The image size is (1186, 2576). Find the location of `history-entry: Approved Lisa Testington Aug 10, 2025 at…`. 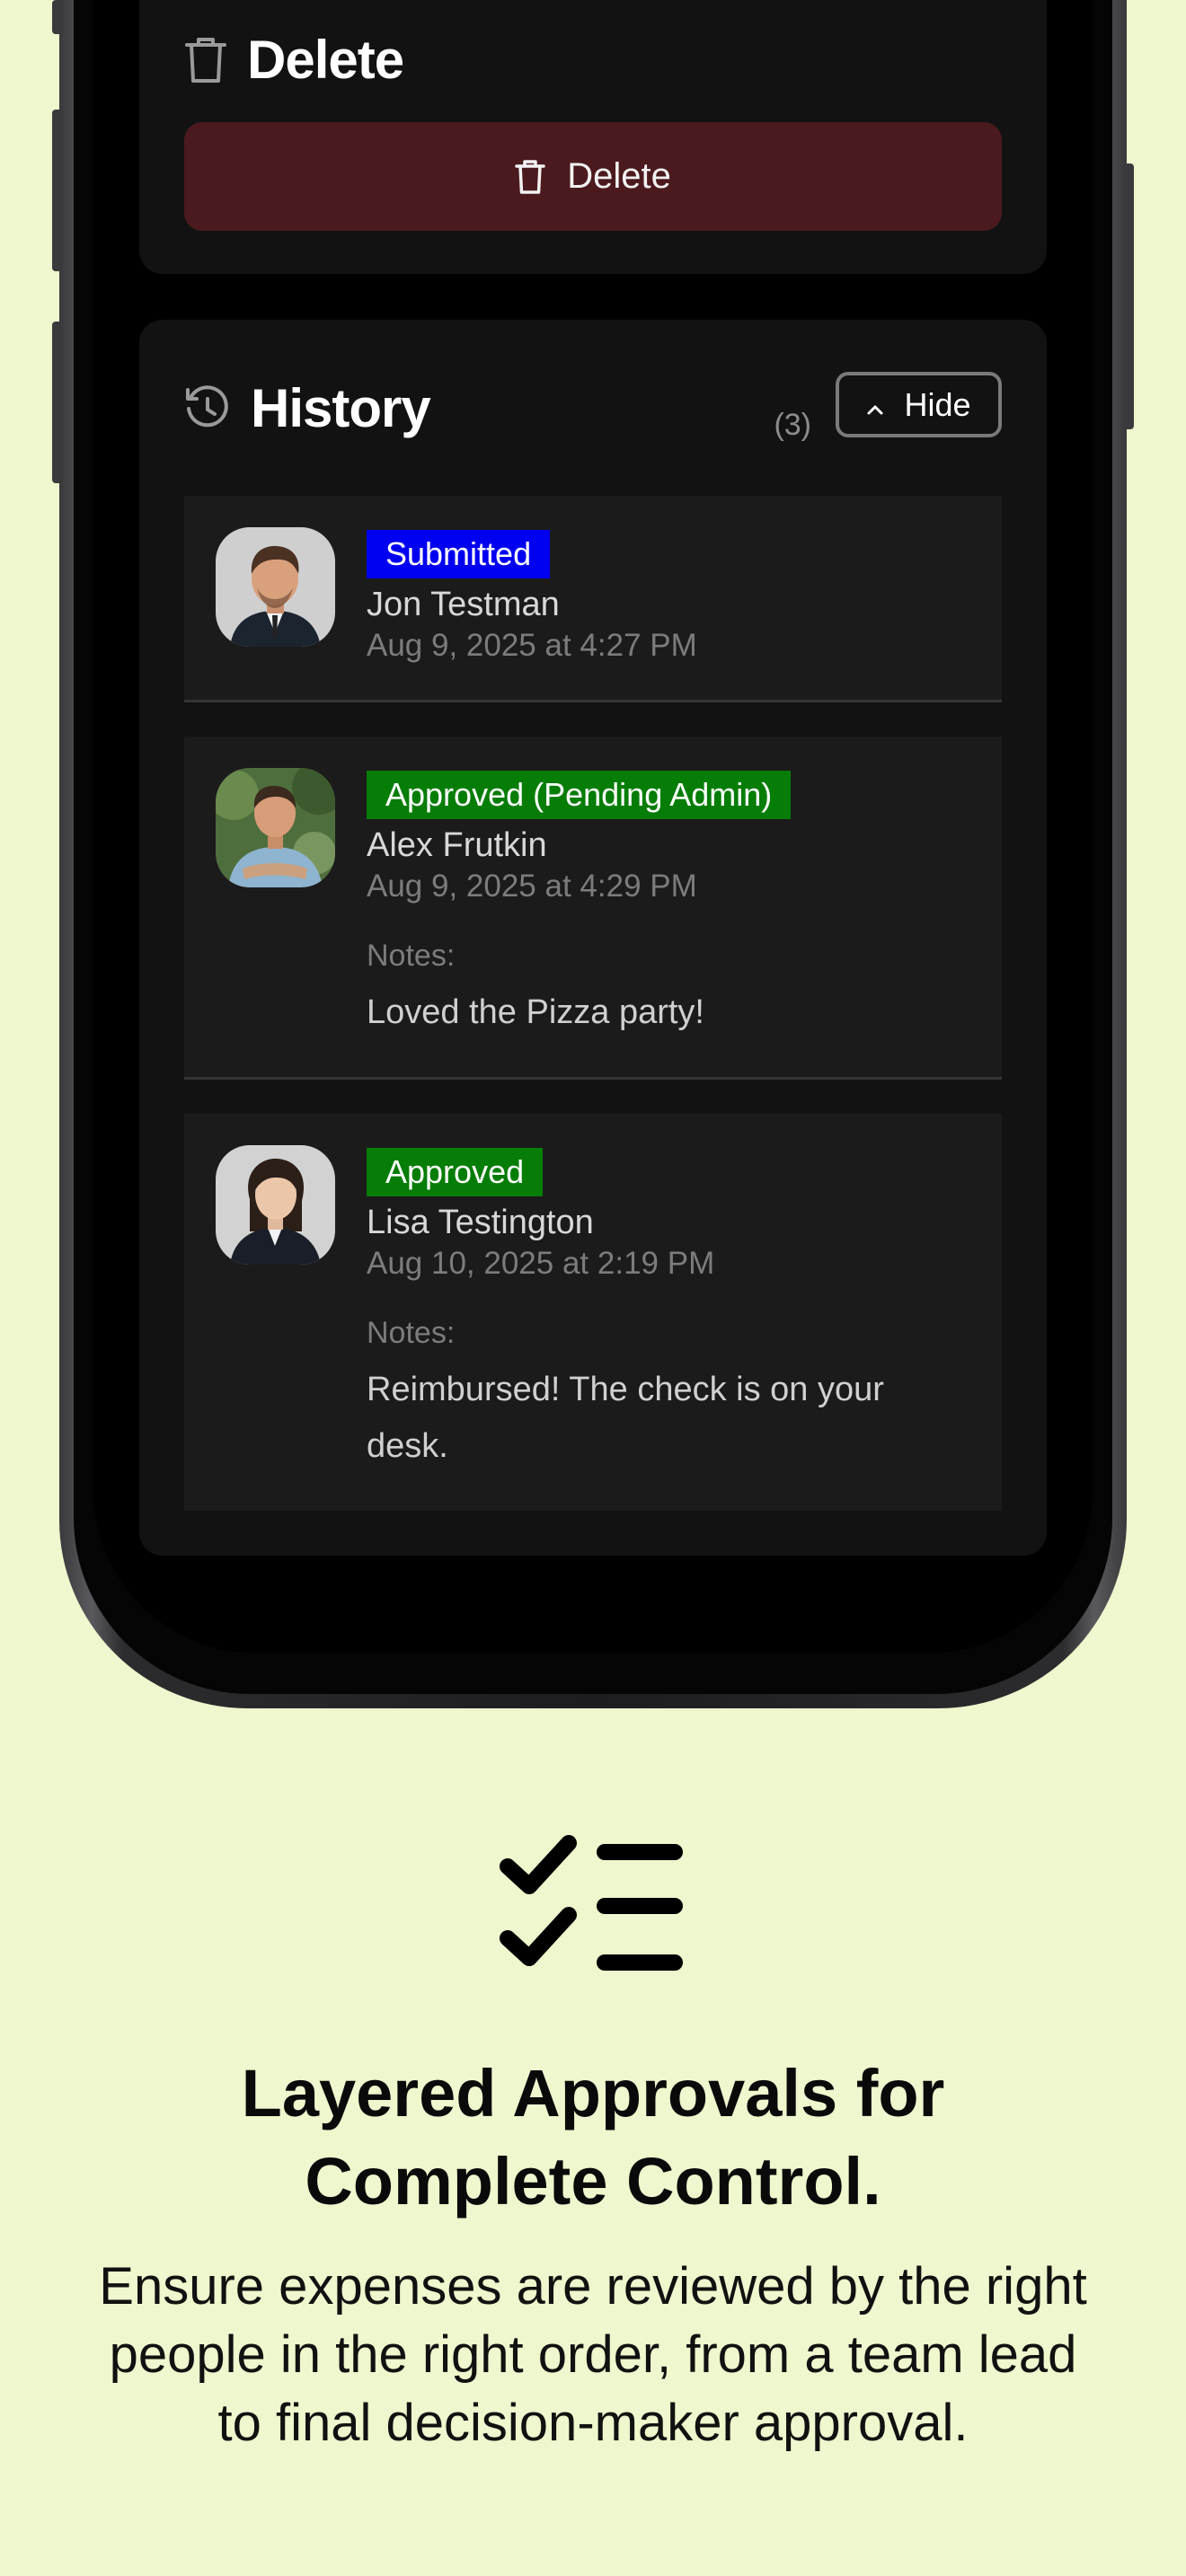

history-entry: Approved Lisa Testington Aug 10, 2025 at… is located at coordinates (593, 1312).